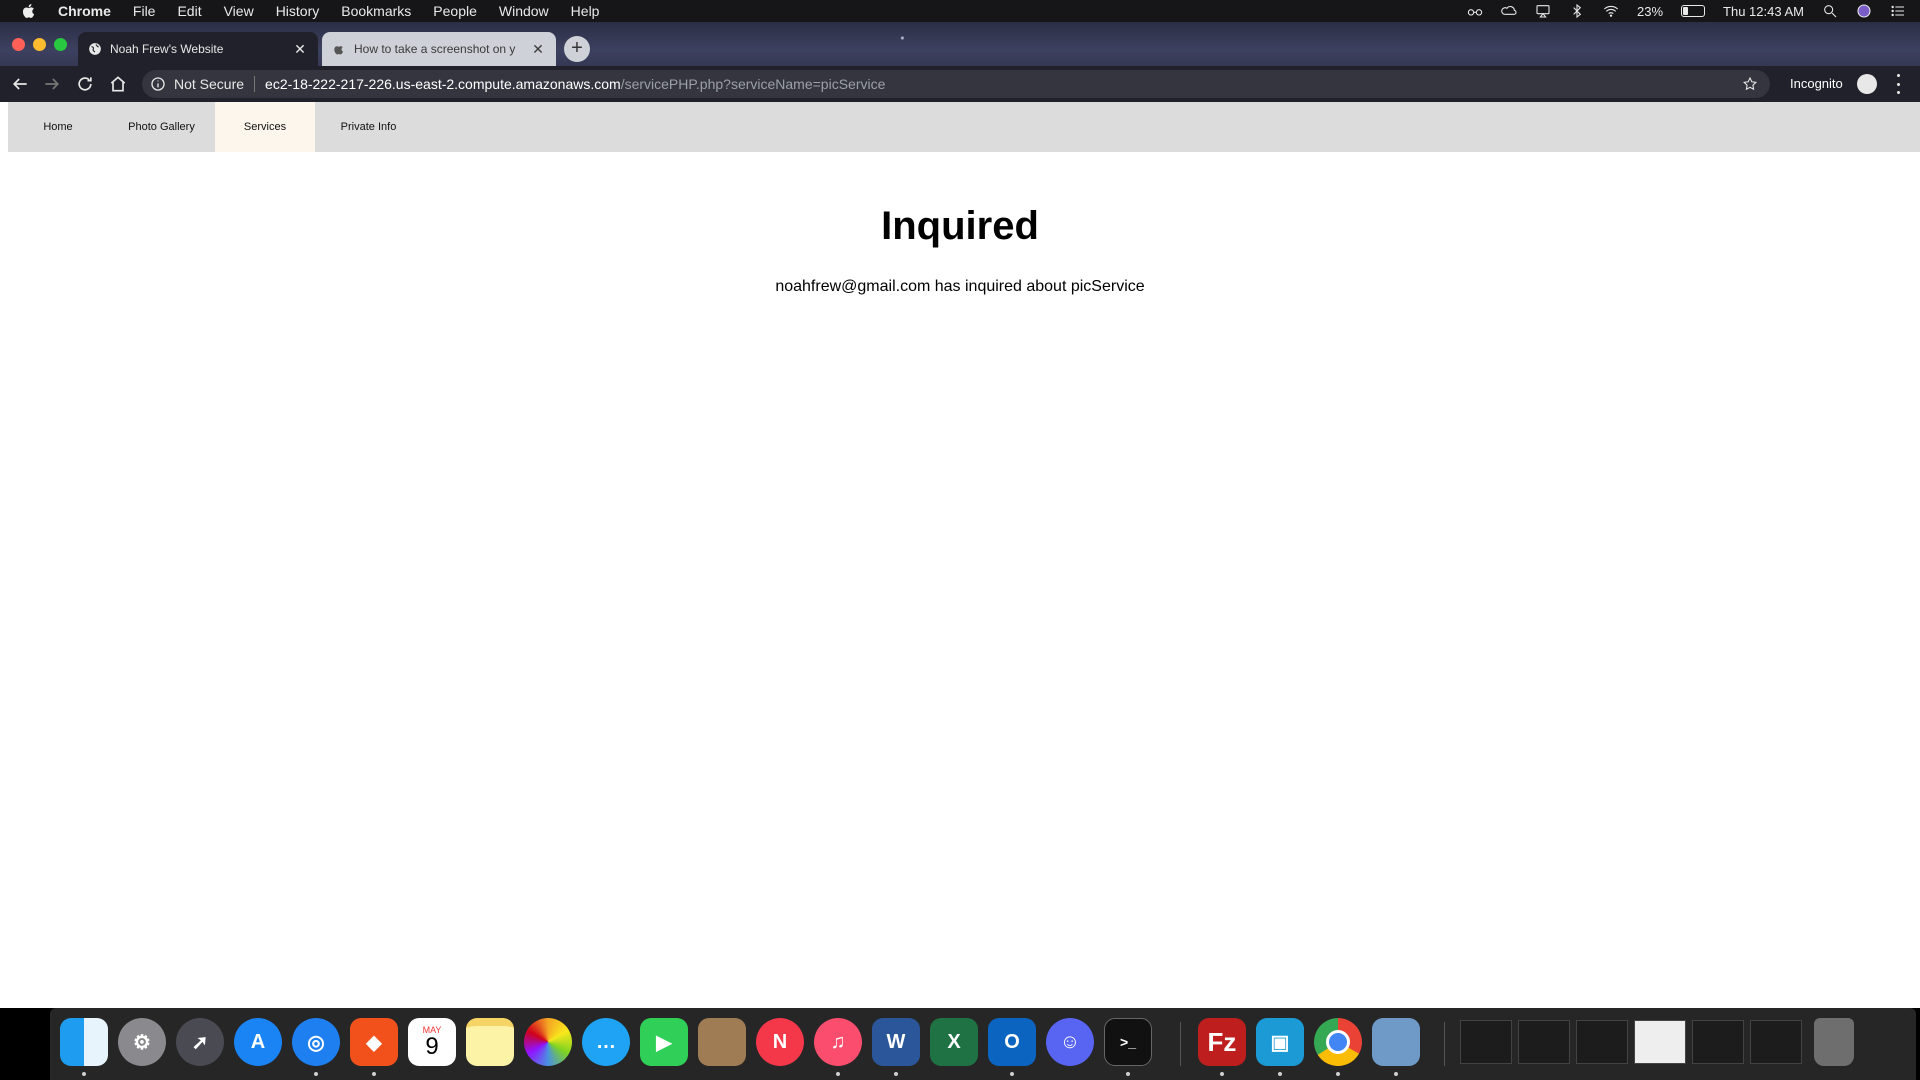 The image size is (1920, 1080). Describe the element at coordinates (1222, 1042) in the screenshot. I see `filezilla-icon: Fz` at that location.